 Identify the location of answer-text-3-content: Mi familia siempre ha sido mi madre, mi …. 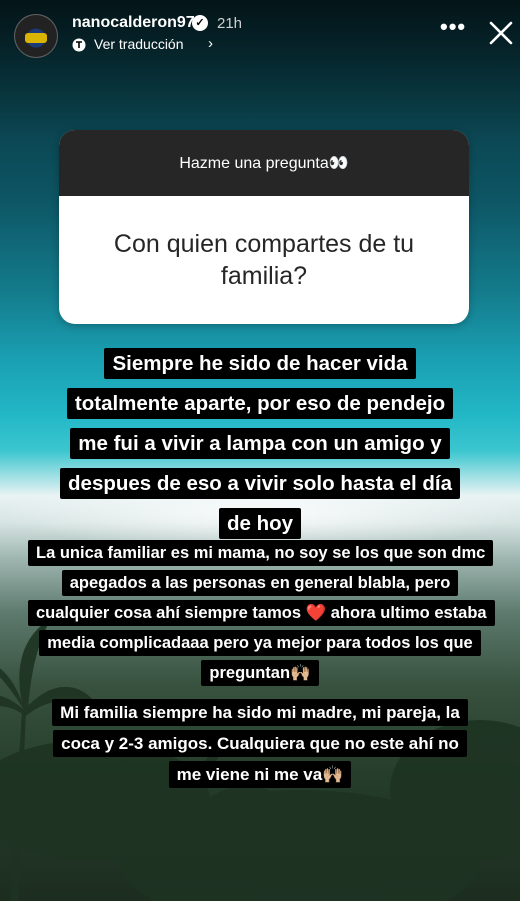
(260, 743).